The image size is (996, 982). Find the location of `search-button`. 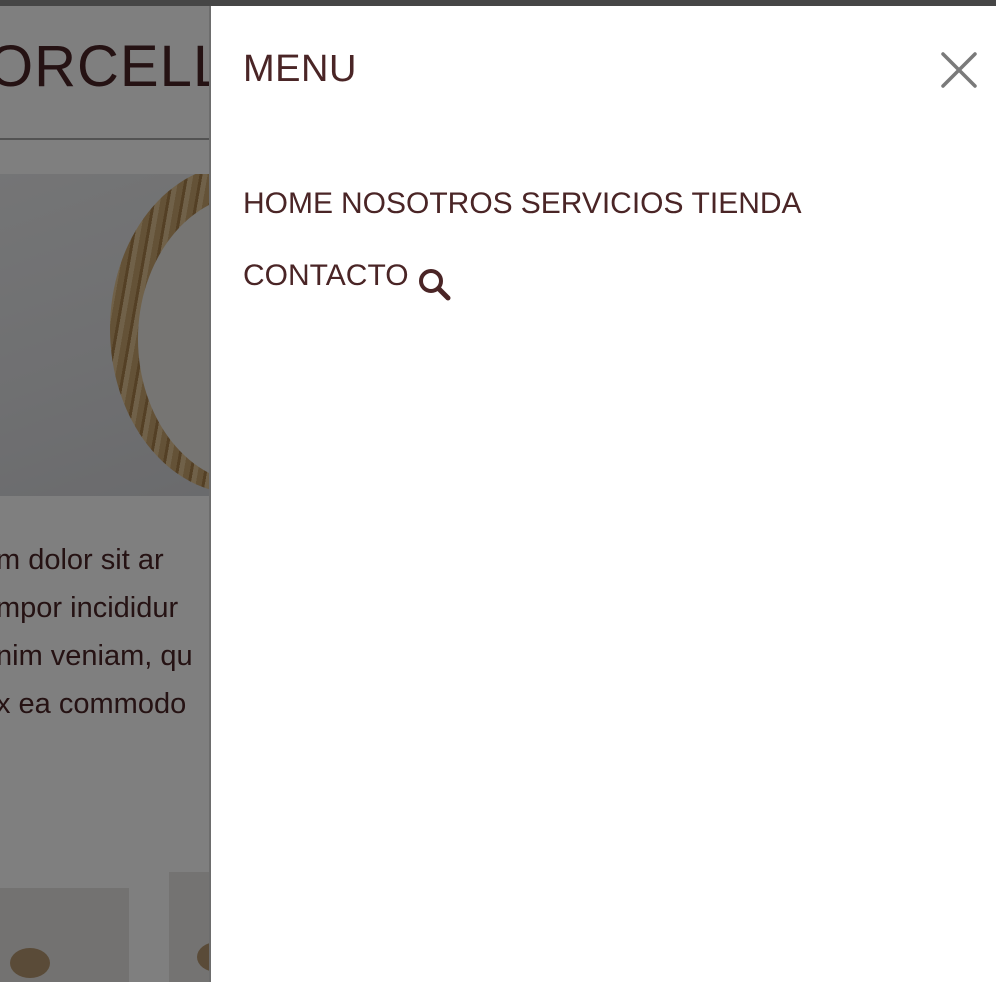

search-button is located at coordinates (434, 278).